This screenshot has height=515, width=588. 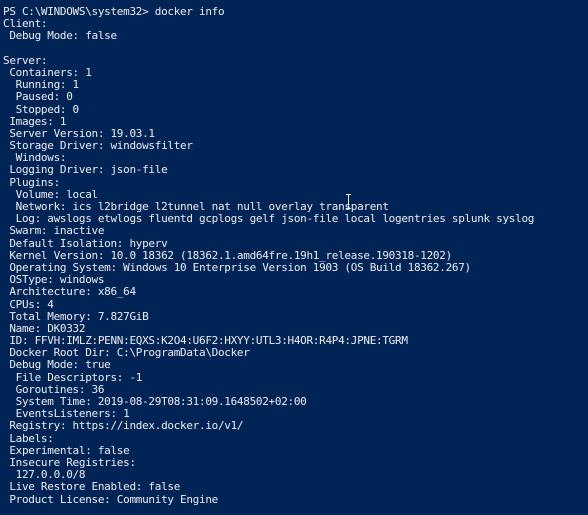 I want to click on output-line: Live Restore Enabled: false, so click(x=92, y=487).